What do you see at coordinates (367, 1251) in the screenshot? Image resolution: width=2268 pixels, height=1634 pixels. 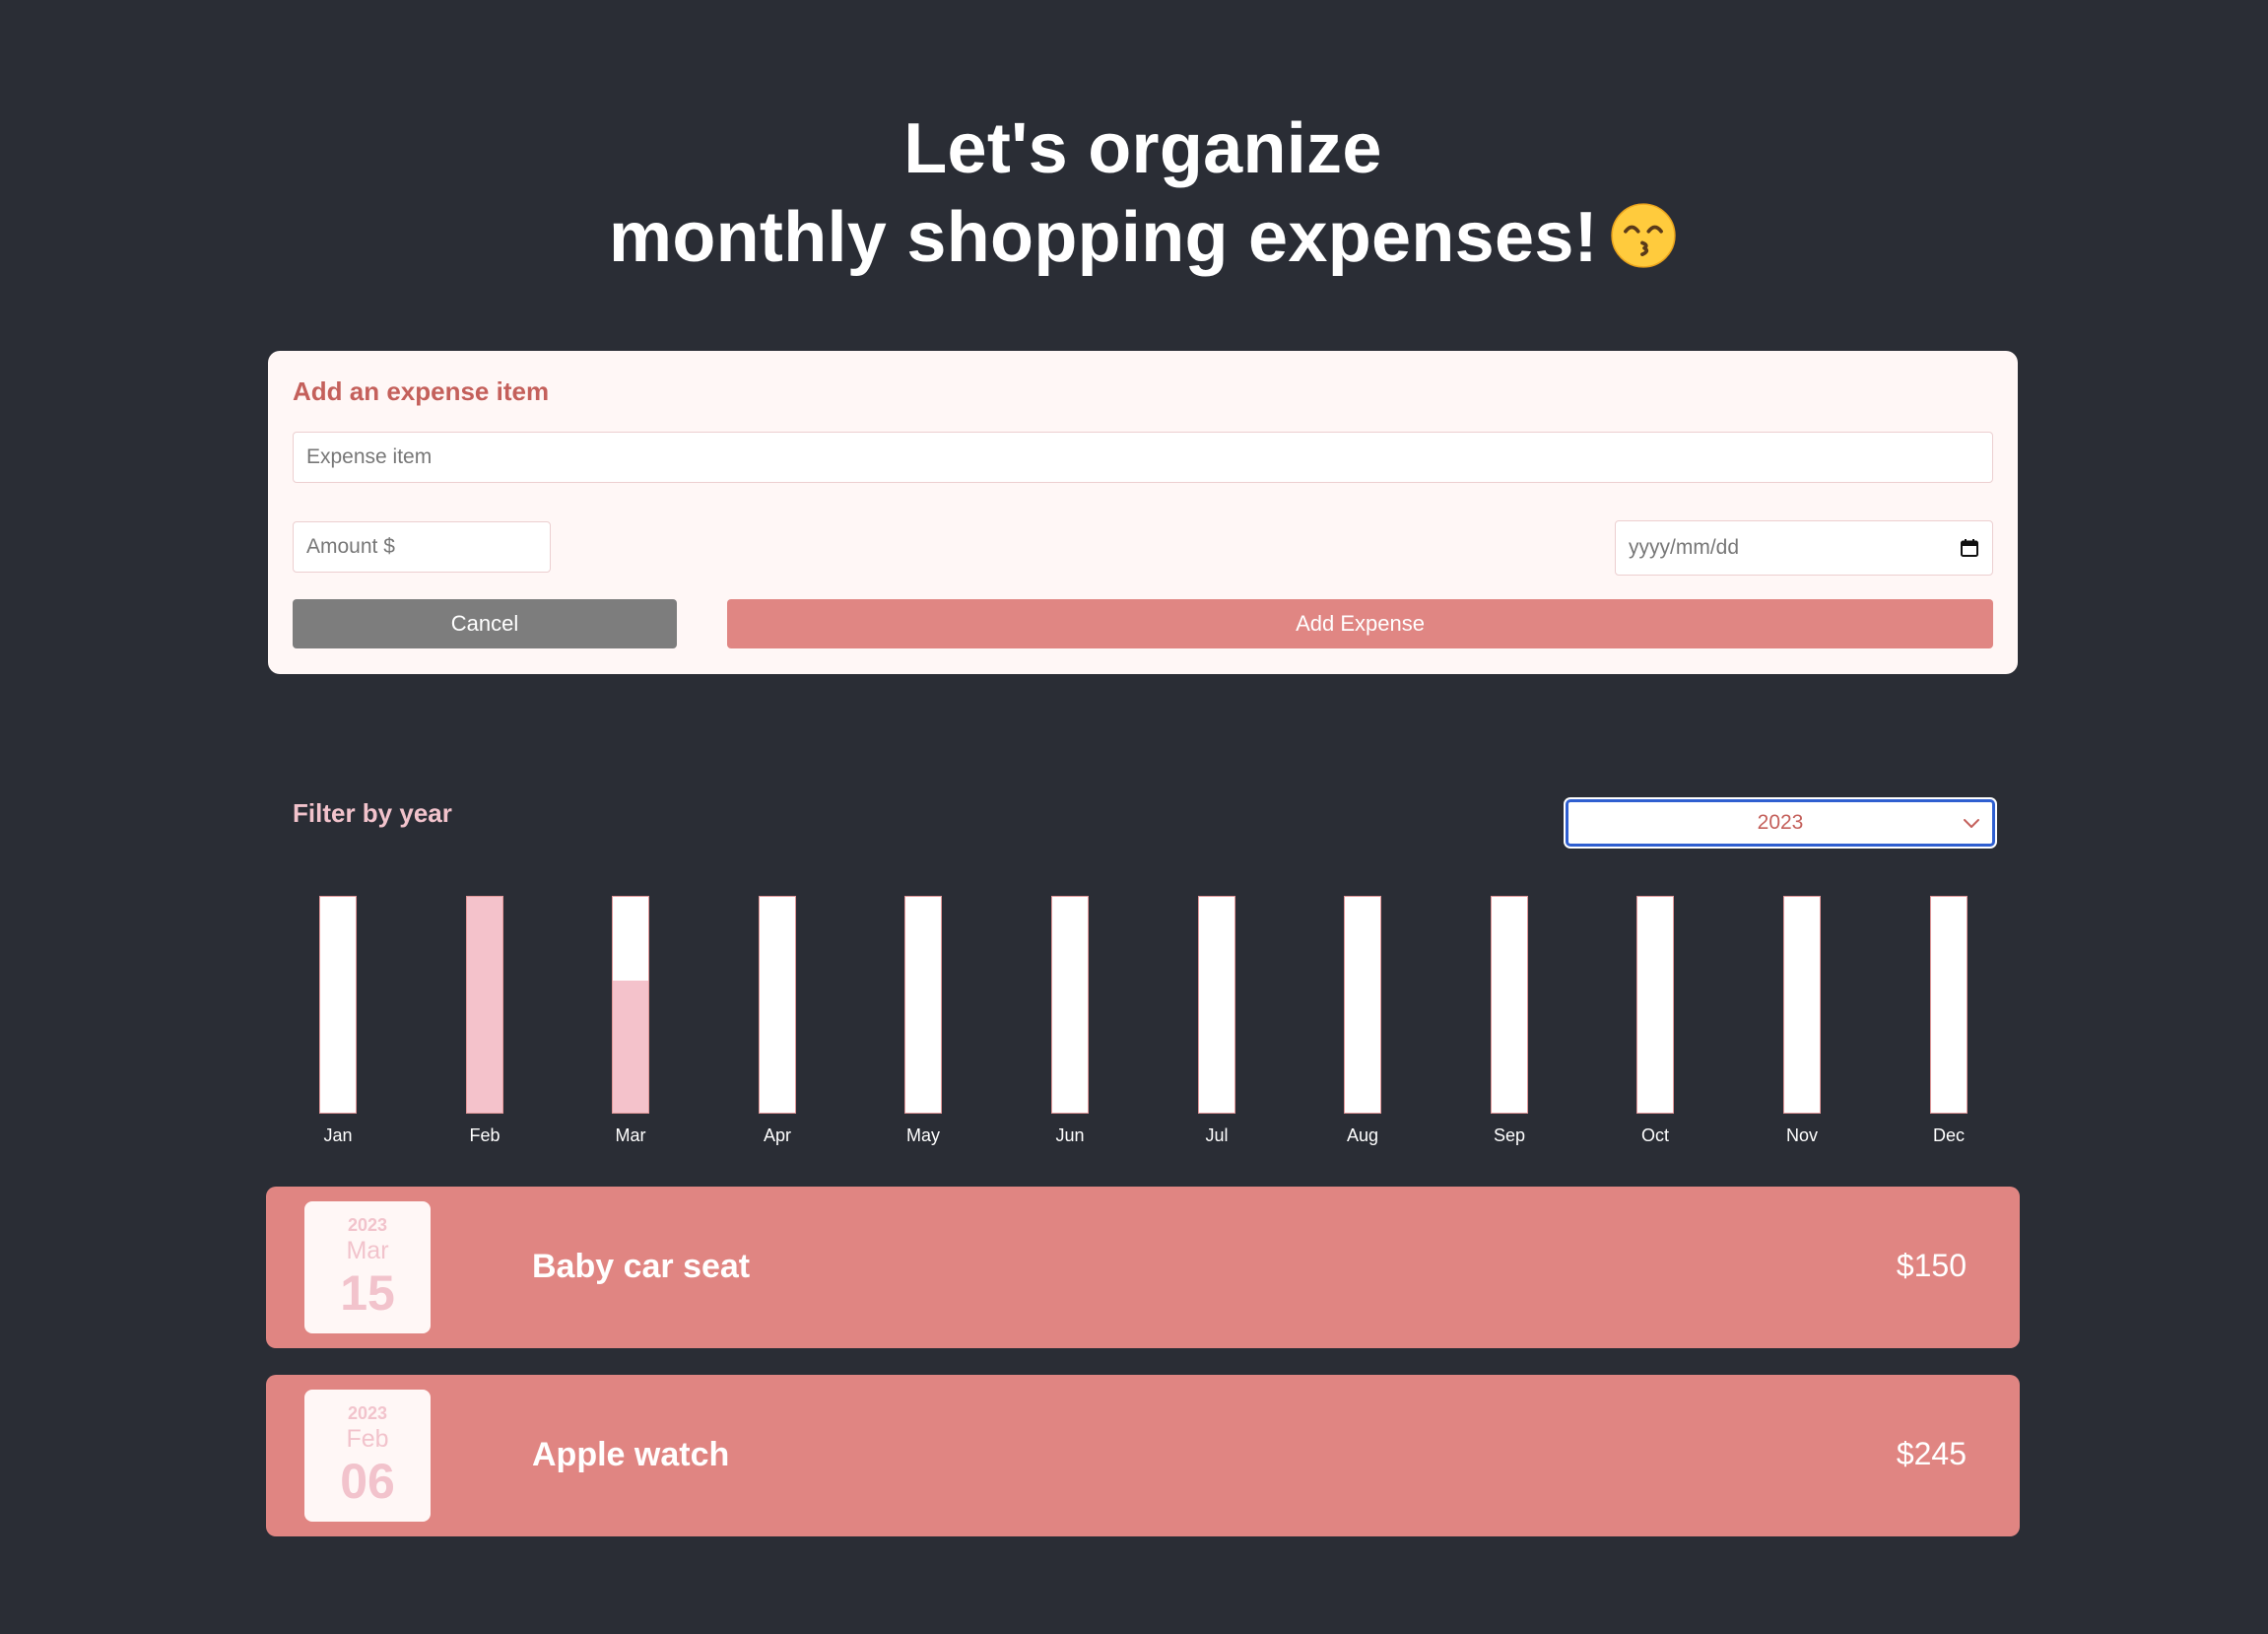 I see `expense-date-month: Mar` at bounding box center [367, 1251].